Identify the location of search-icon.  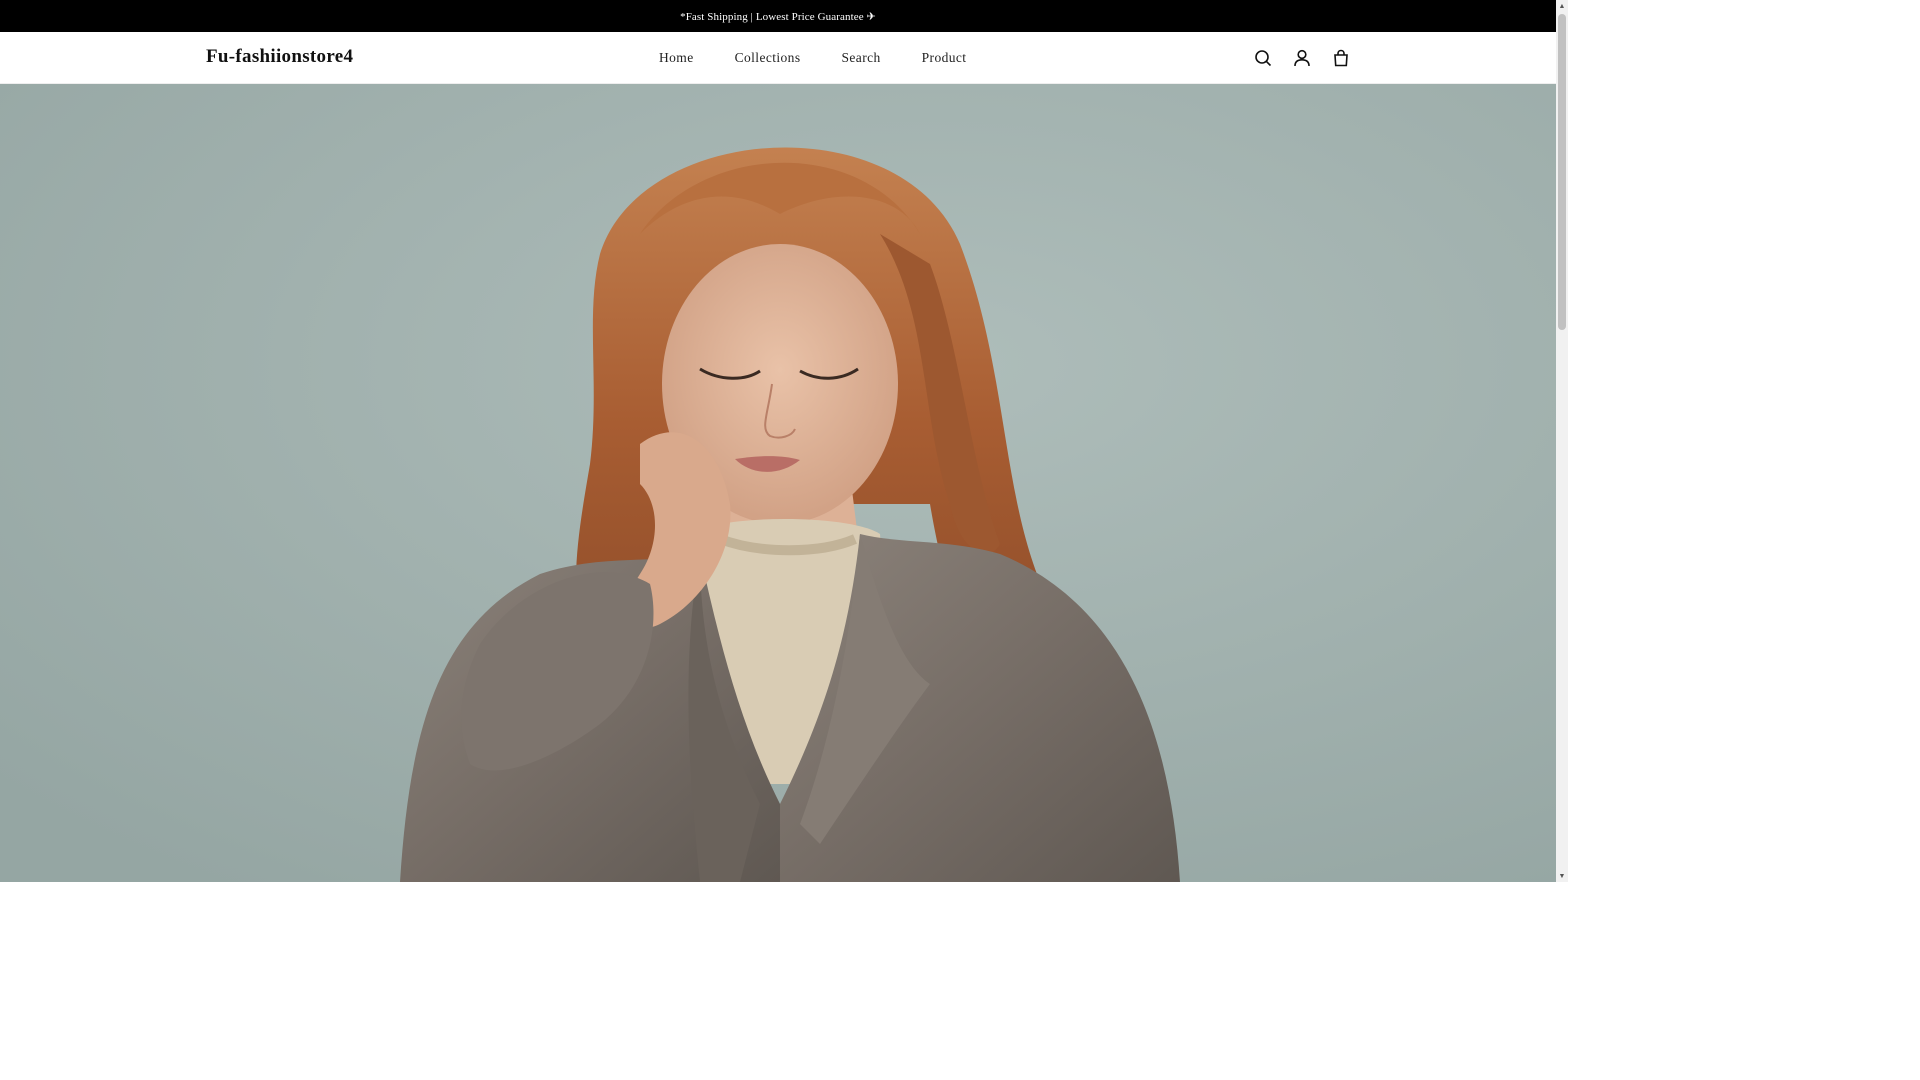
(1263, 58).